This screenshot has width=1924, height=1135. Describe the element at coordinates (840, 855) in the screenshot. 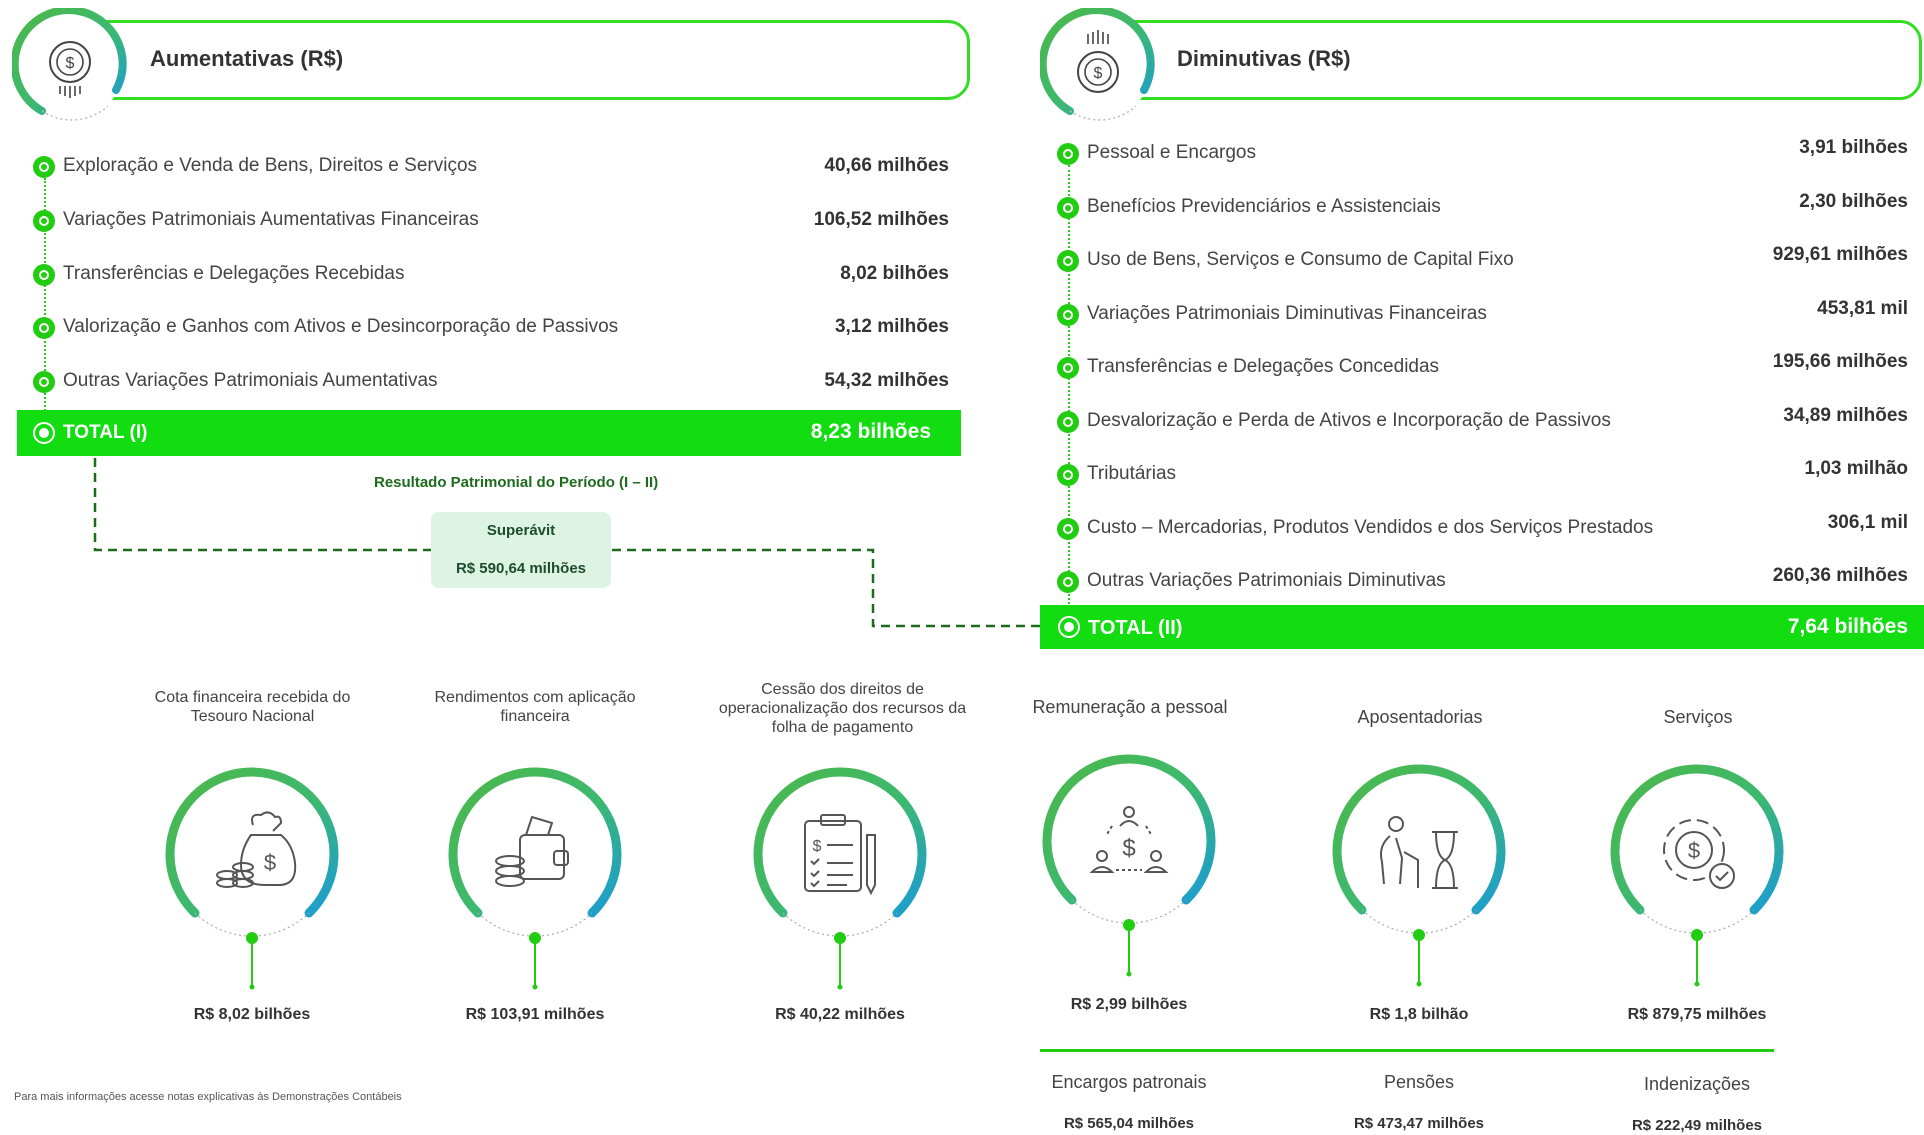

I see `clipboard-icon: $` at that location.